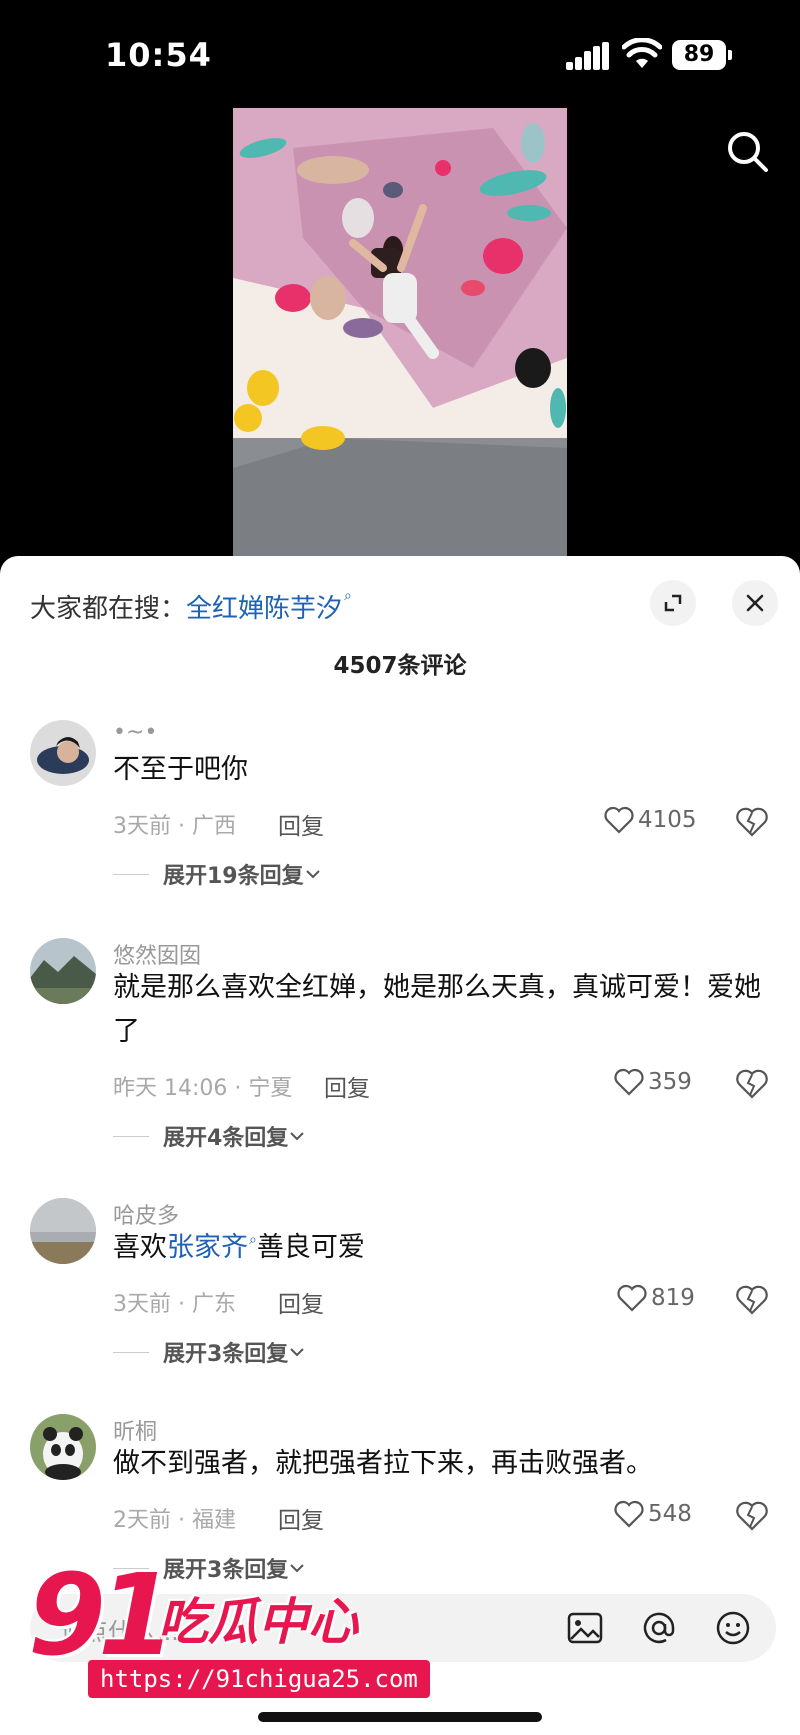  Describe the element at coordinates (702, 55) in the screenshot. I see `battery-indicator: 89` at that location.